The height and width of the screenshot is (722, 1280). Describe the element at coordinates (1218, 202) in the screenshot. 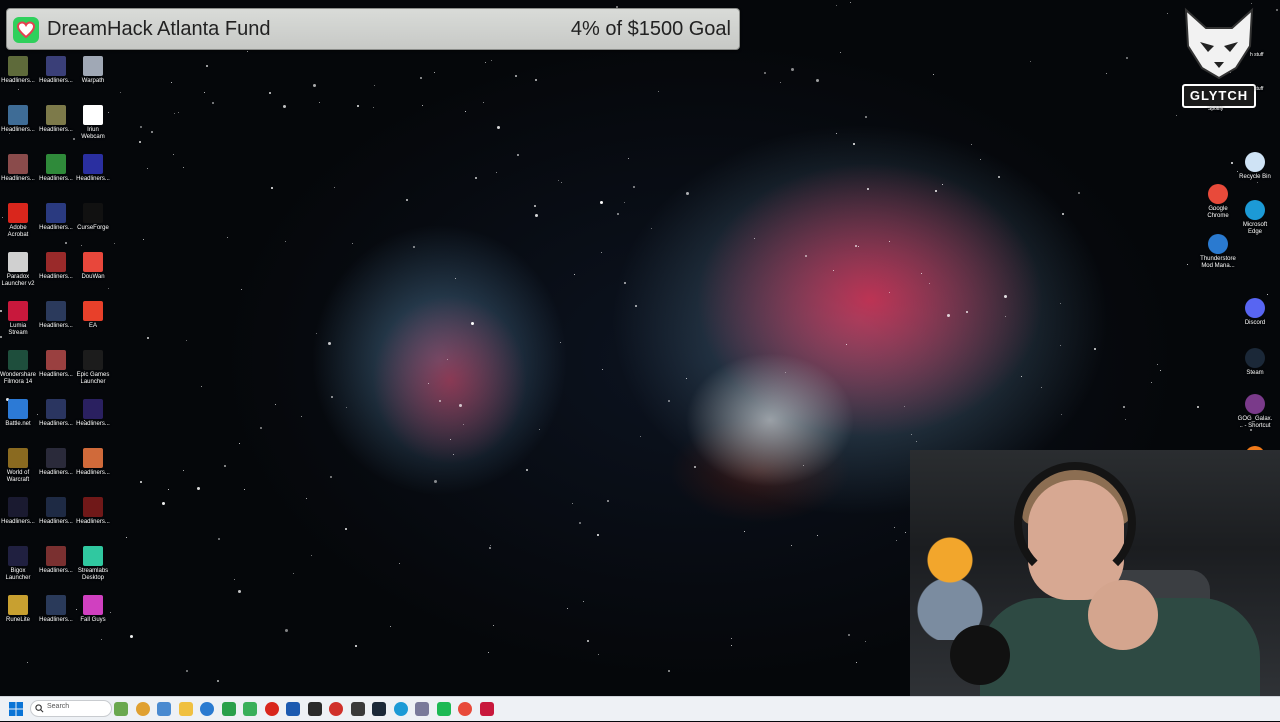

I see `desktop-icon: Google Chrome` at that location.